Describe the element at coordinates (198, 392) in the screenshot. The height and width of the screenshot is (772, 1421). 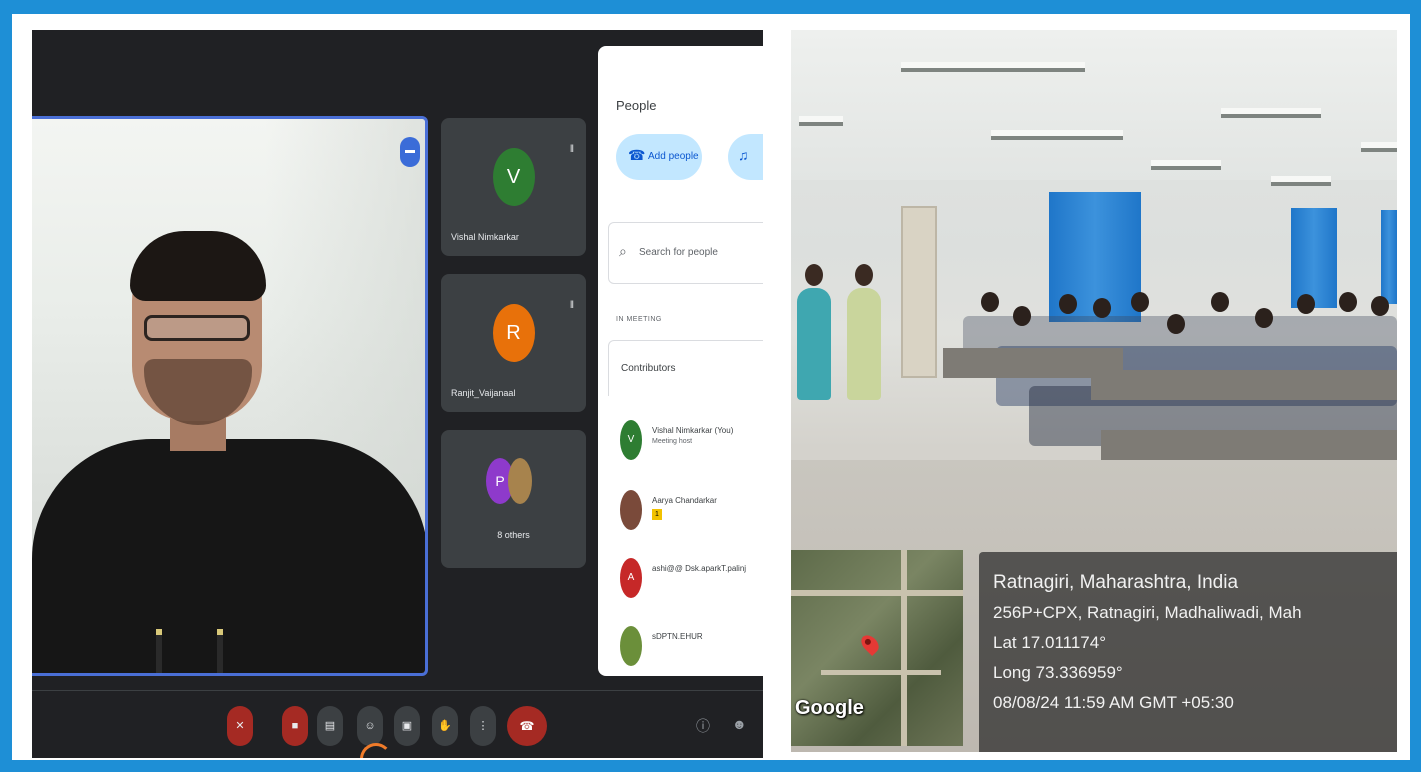
I see `speaker-beard` at that location.